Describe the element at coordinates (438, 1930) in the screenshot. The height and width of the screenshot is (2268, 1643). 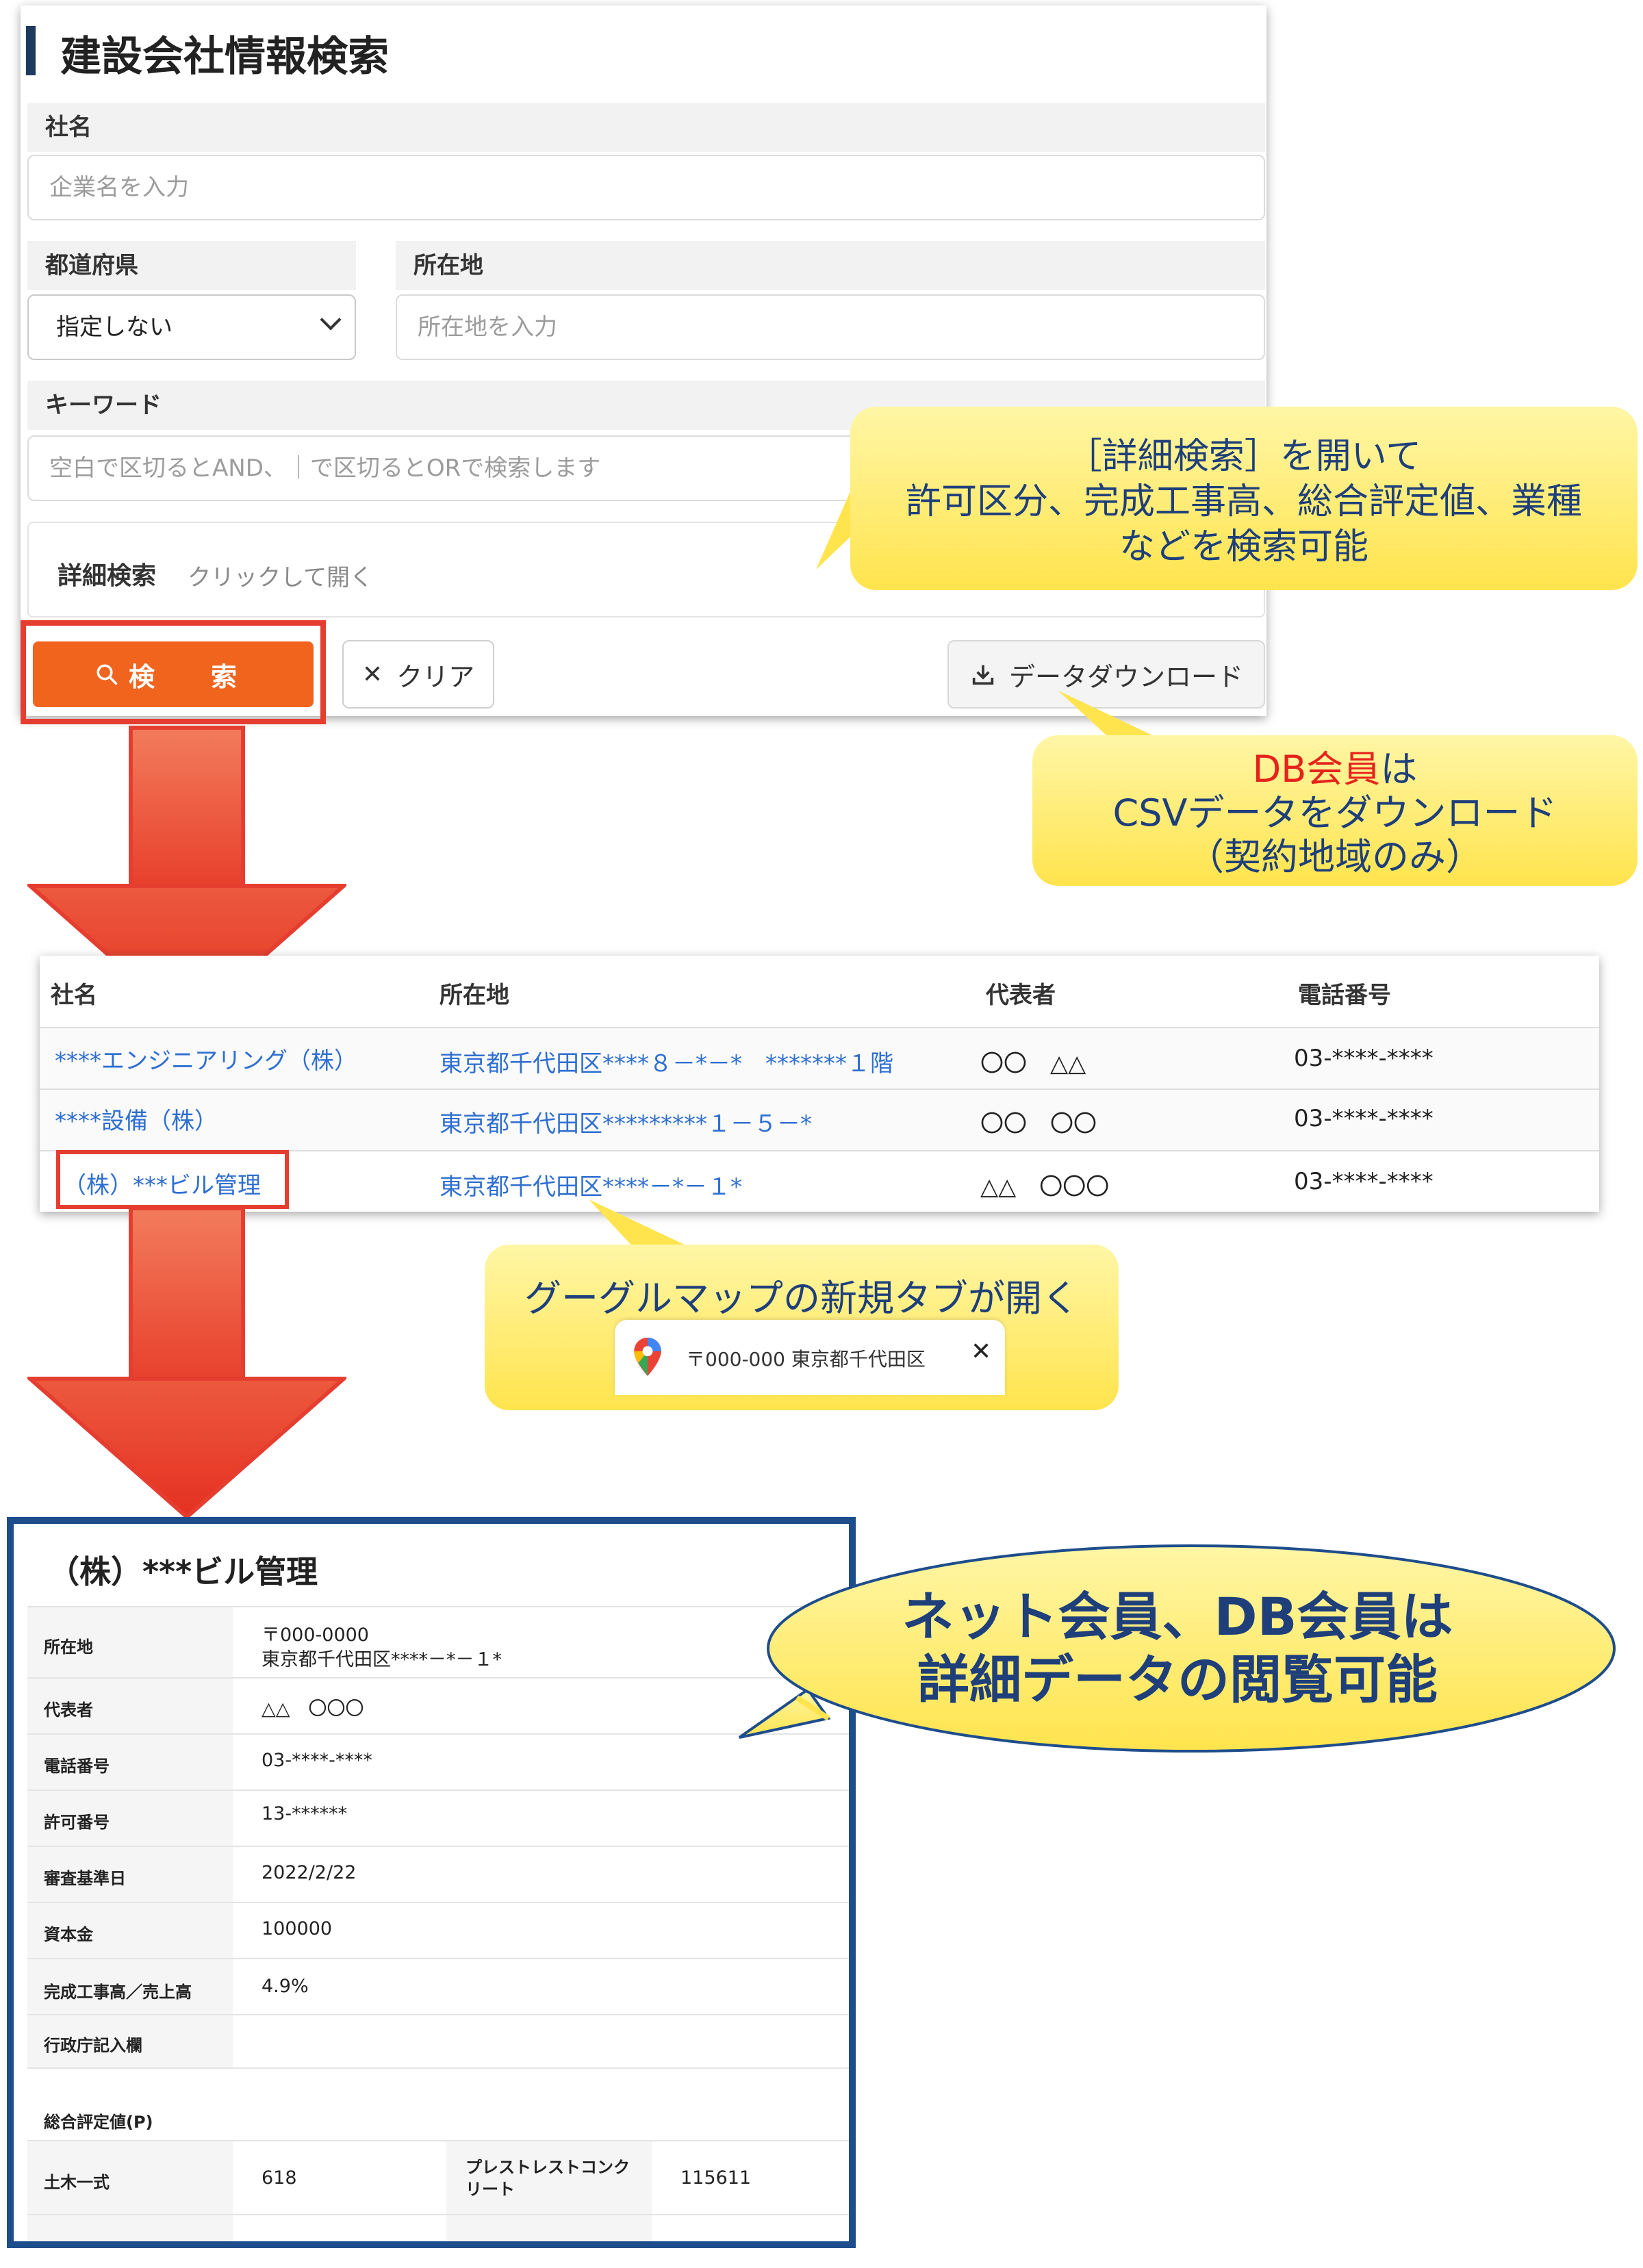
I see `detail-row-capital: 資本金 100000` at that location.